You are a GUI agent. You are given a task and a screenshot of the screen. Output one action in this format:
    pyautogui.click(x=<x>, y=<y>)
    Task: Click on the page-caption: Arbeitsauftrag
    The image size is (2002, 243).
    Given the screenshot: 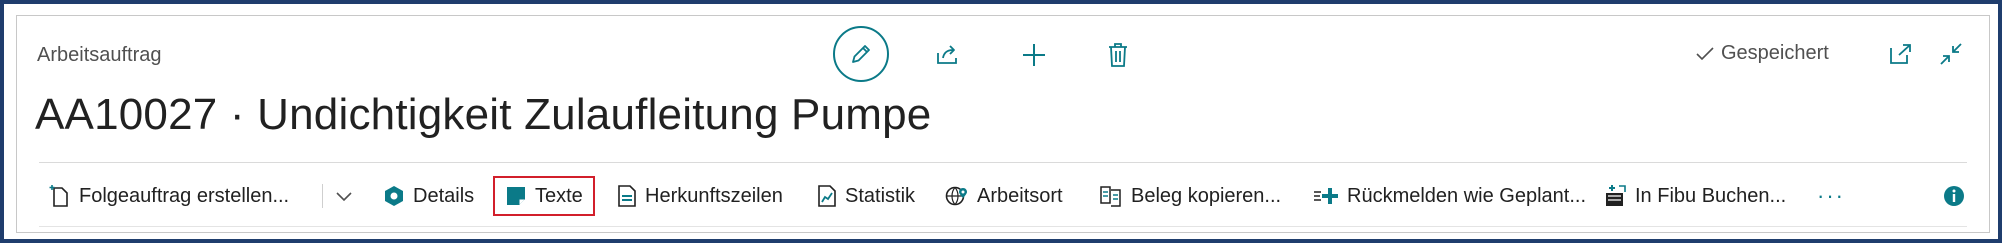 What is the action you would take?
    pyautogui.click(x=99, y=55)
    